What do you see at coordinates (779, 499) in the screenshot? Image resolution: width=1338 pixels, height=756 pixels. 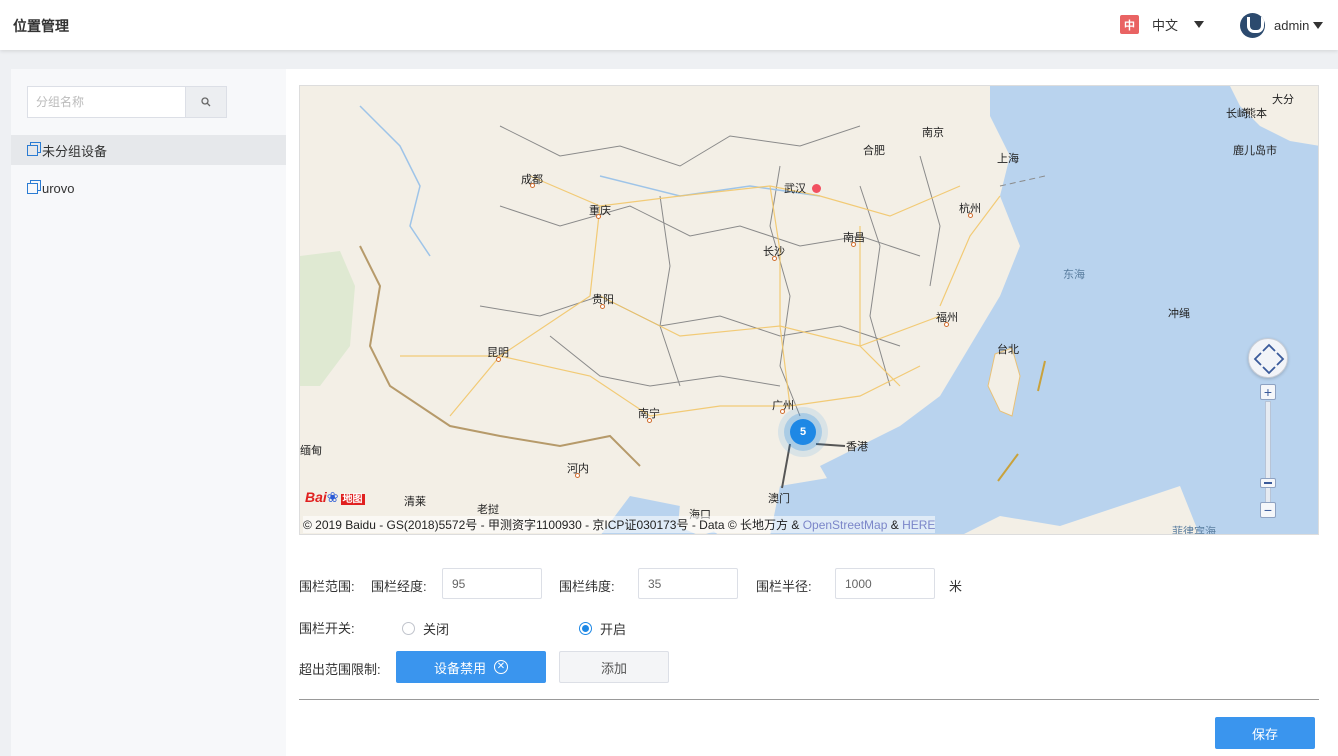 I see `map-city-label: 澳门` at bounding box center [779, 499].